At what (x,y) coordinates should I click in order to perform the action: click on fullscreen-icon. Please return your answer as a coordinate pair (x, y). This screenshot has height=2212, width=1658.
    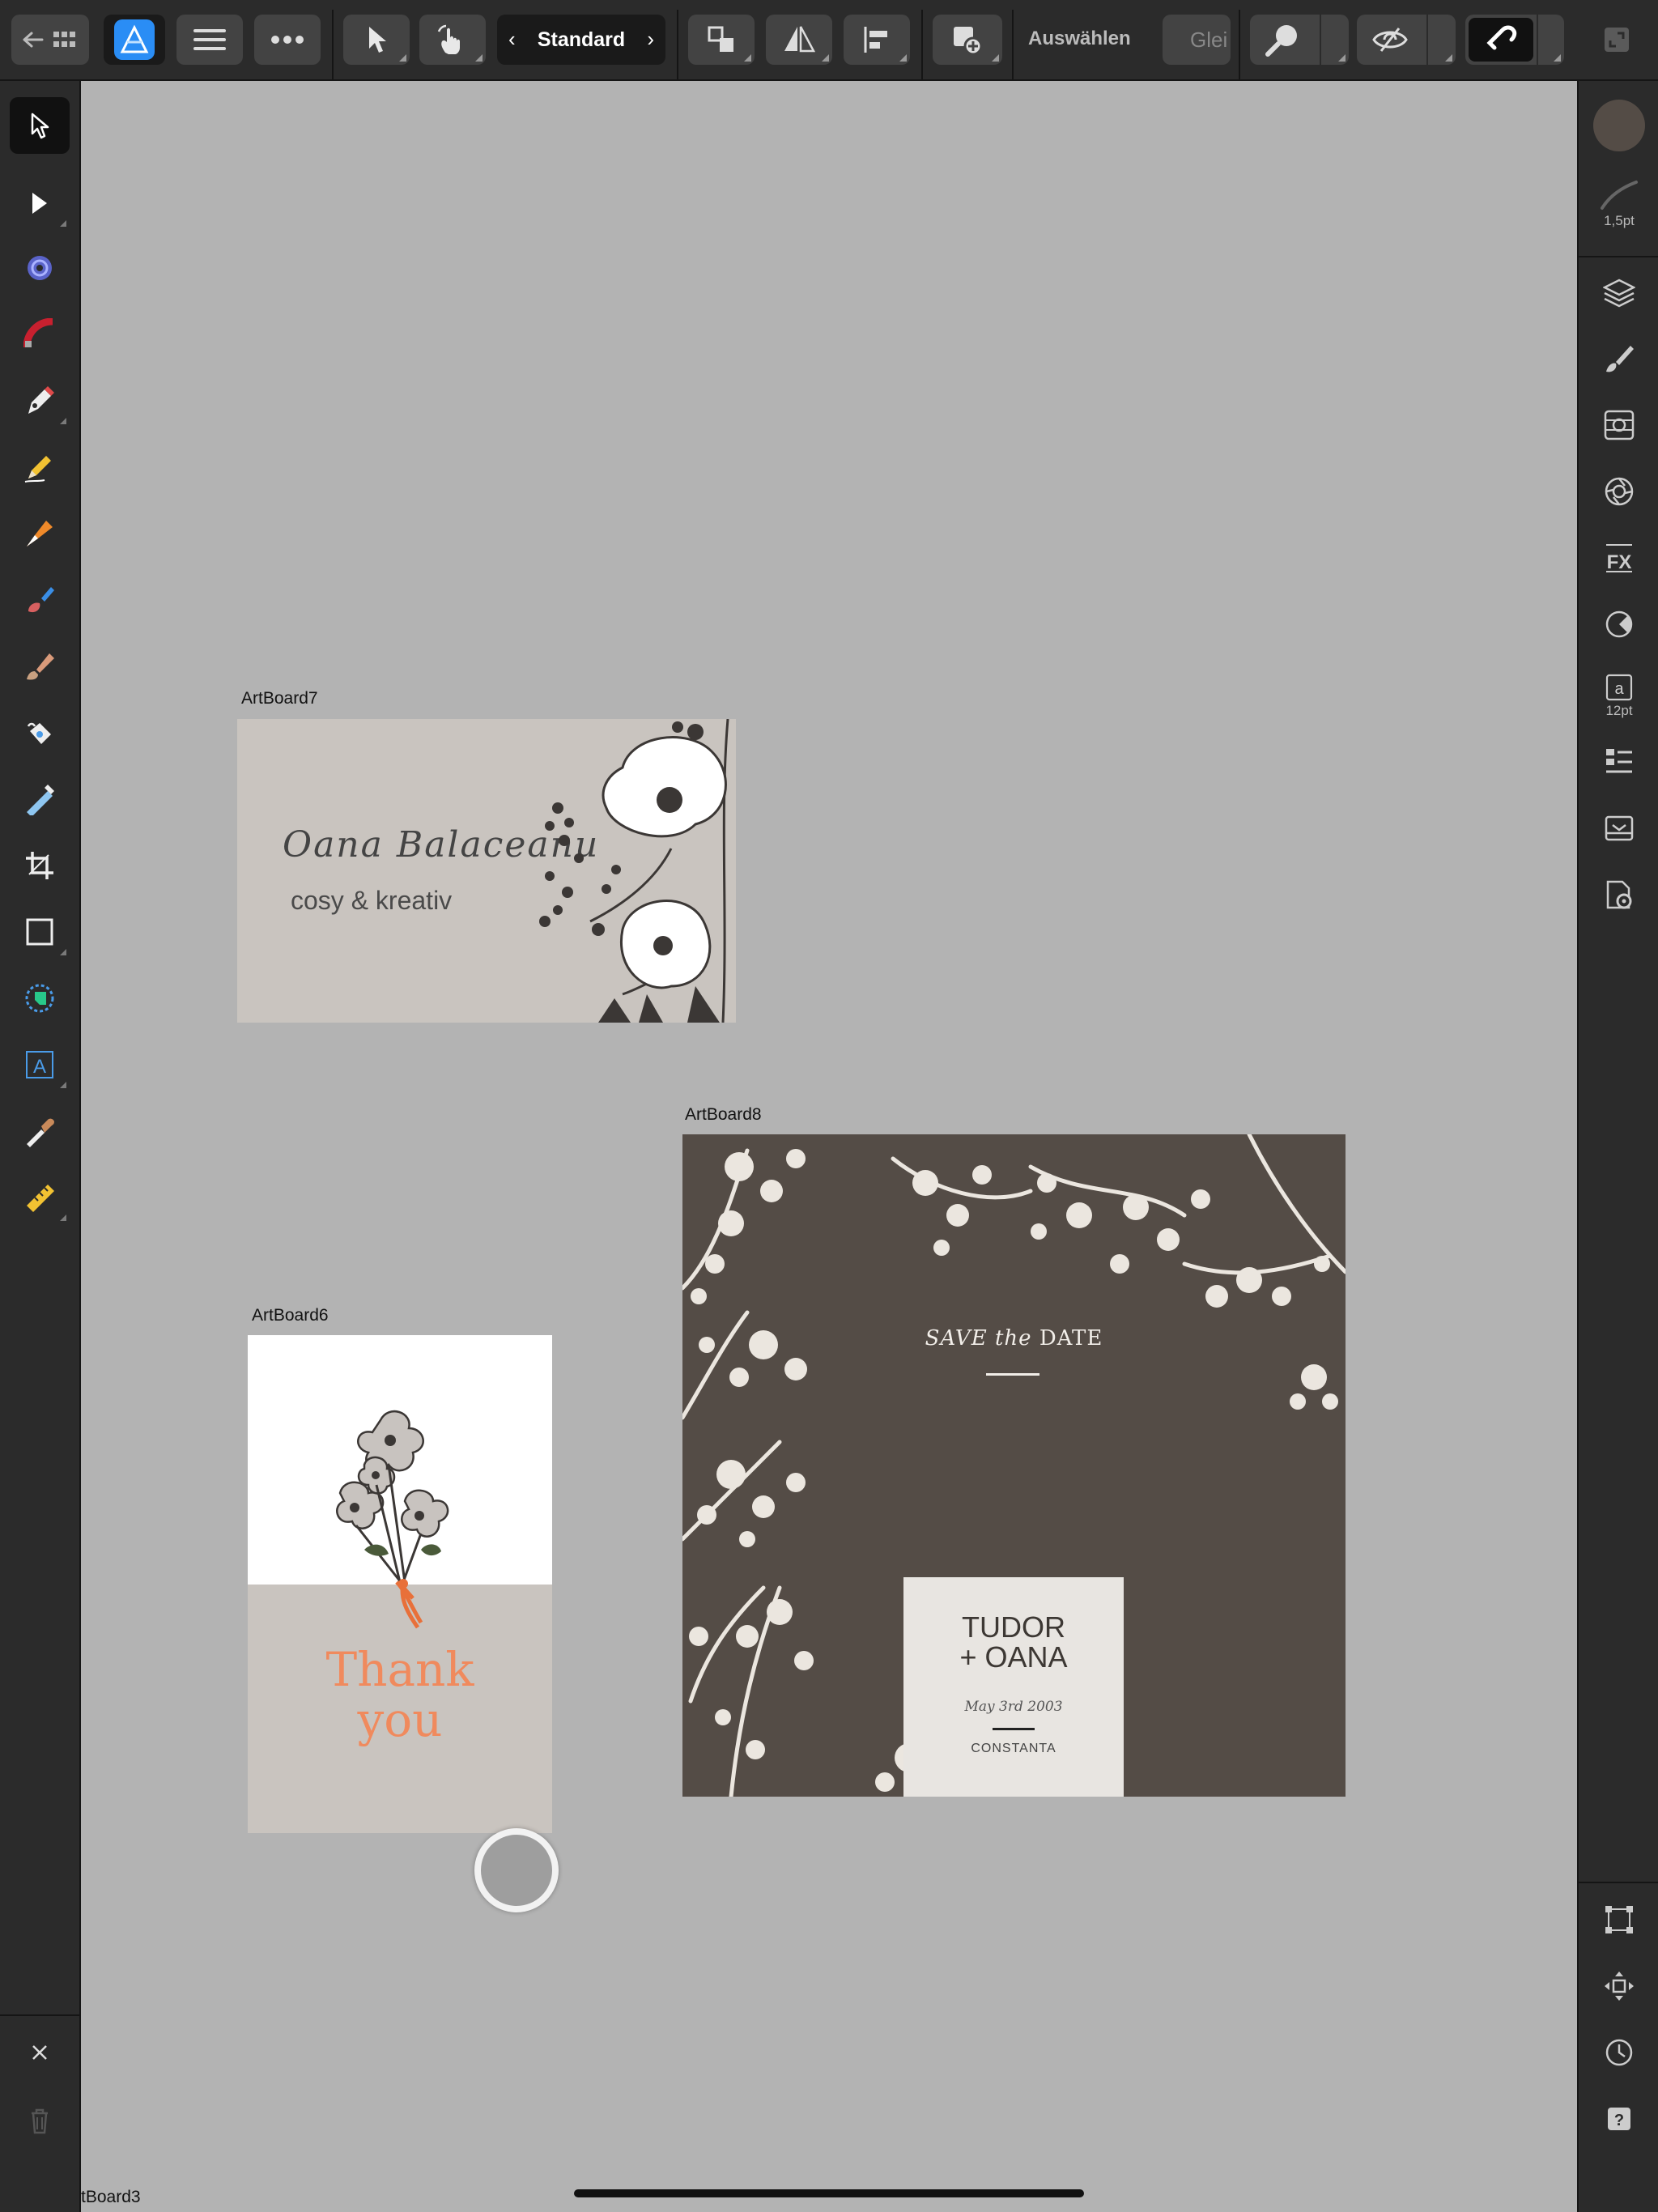
    Looking at the image, I should click on (1617, 40).